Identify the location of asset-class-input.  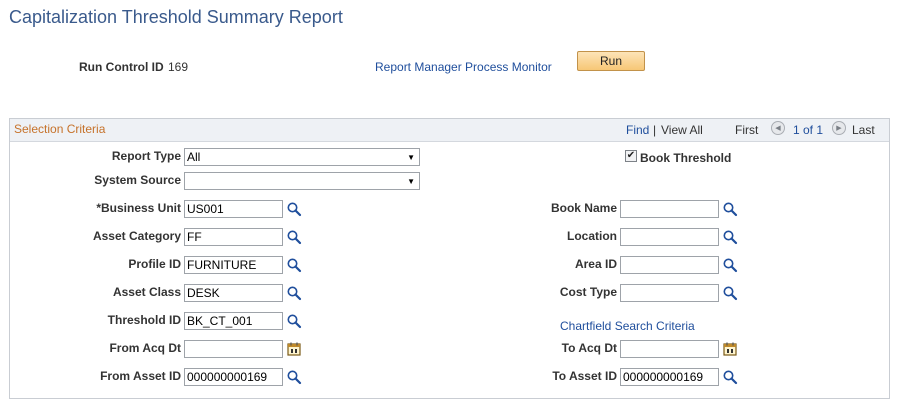
(233, 293).